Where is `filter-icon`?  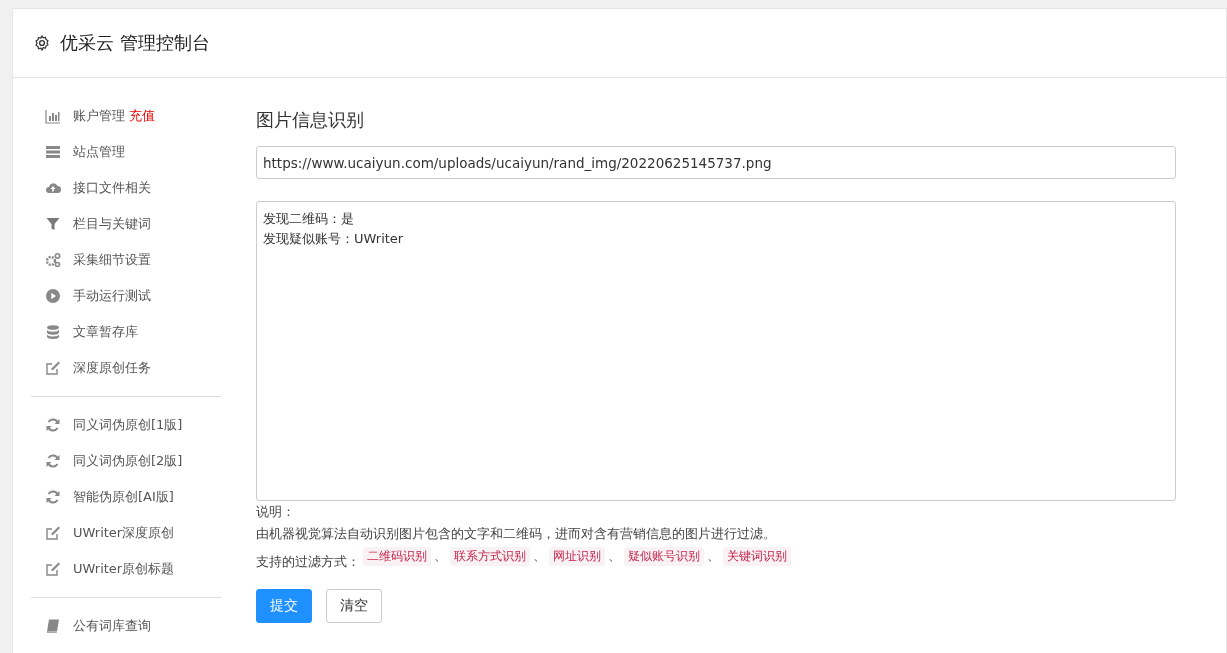
filter-icon is located at coordinates (53, 224).